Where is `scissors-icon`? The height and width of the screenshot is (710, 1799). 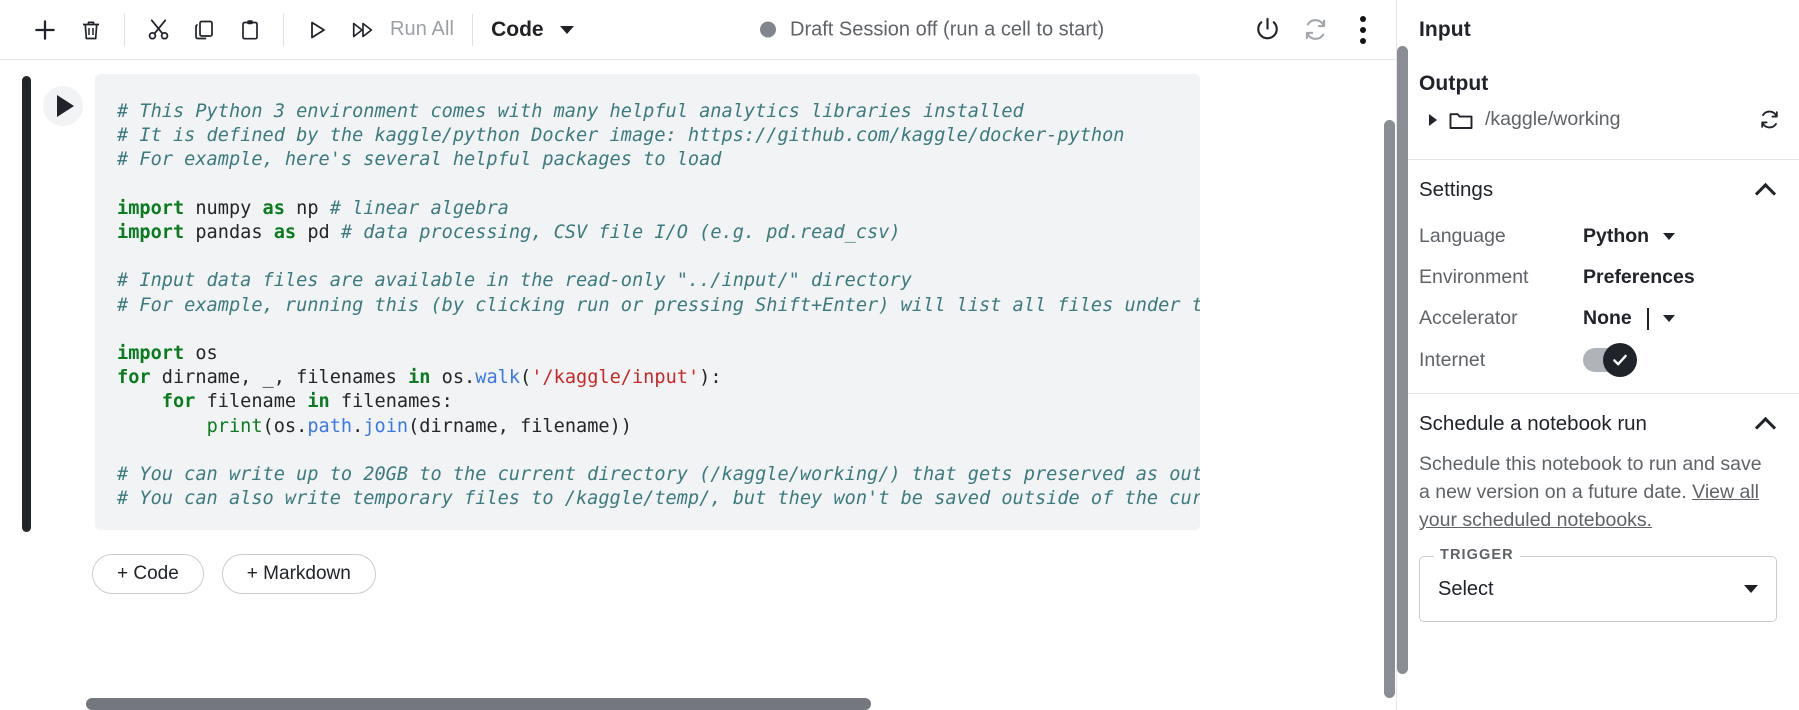
scissors-icon is located at coordinates (158, 29).